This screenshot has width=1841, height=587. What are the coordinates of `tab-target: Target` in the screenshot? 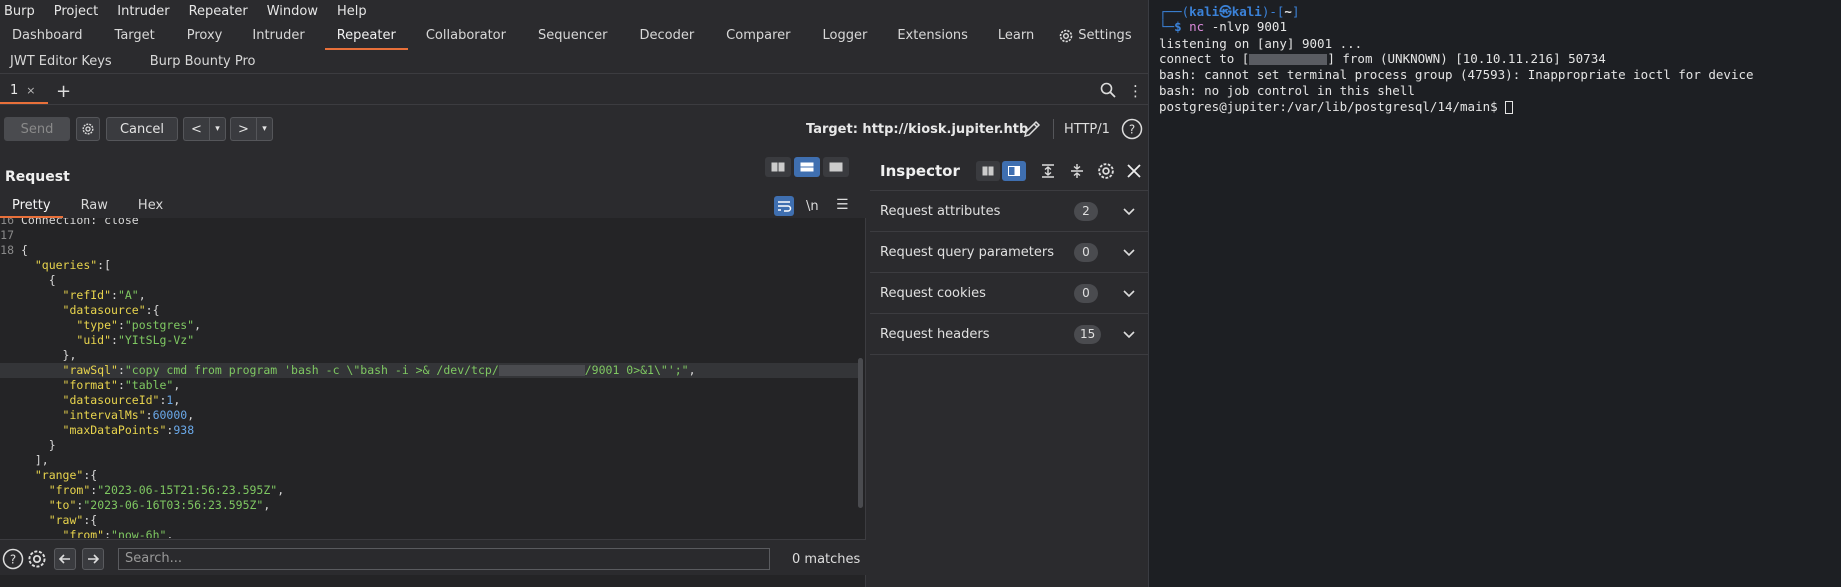 It's located at (135, 36).